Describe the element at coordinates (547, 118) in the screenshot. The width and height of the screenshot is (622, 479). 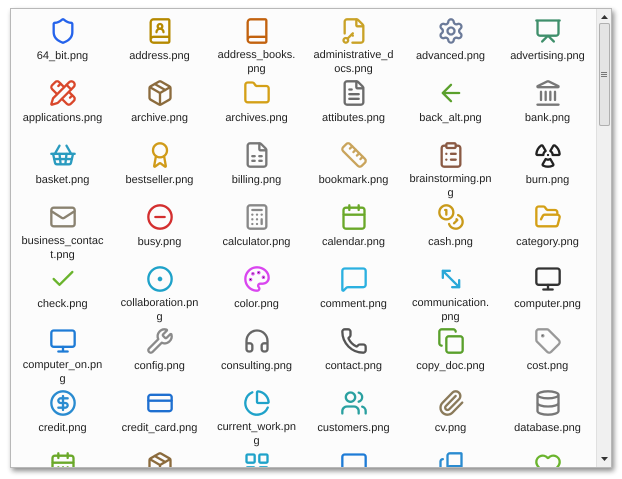
I see `file-name: bank.png` at that location.